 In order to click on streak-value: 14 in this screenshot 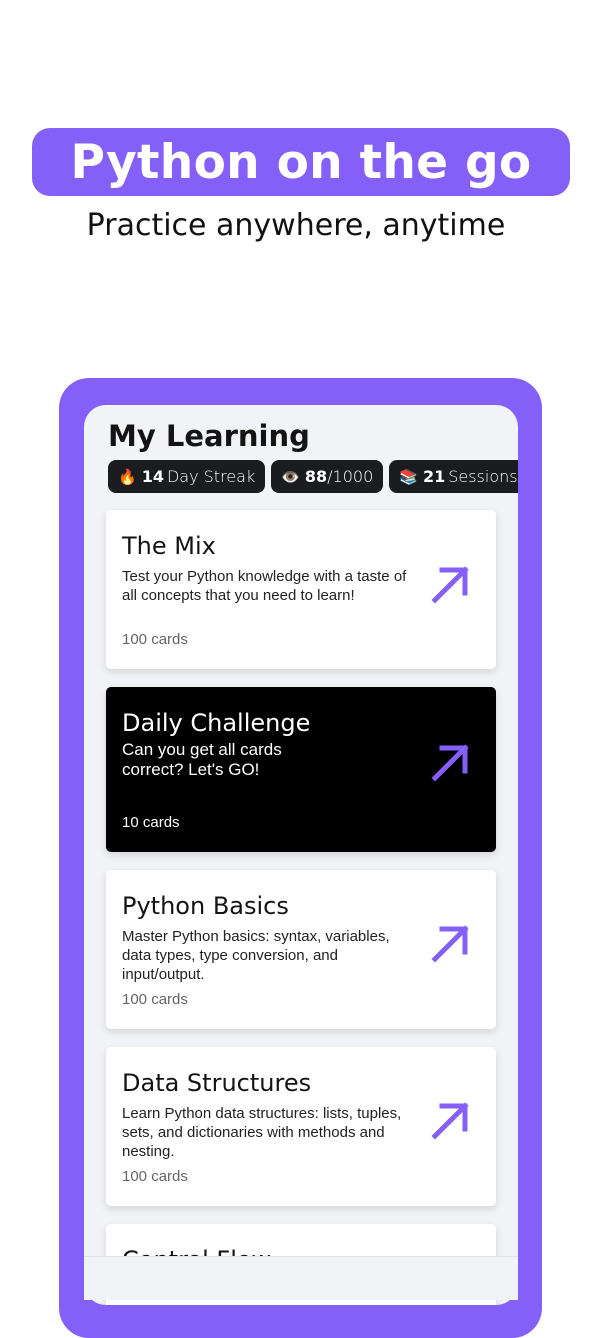, I will do `click(152, 476)`.